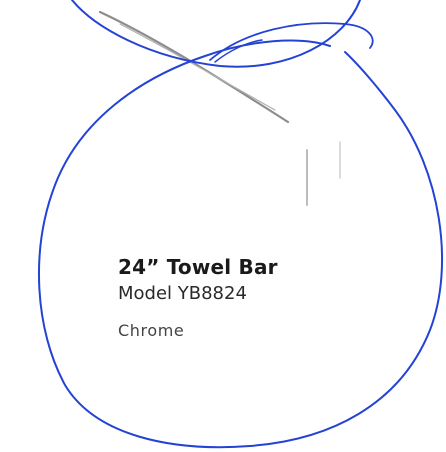  Describe the element at coordinates (182, 293) in the screenshot. I see `product-model: Model YB8824` at that location.